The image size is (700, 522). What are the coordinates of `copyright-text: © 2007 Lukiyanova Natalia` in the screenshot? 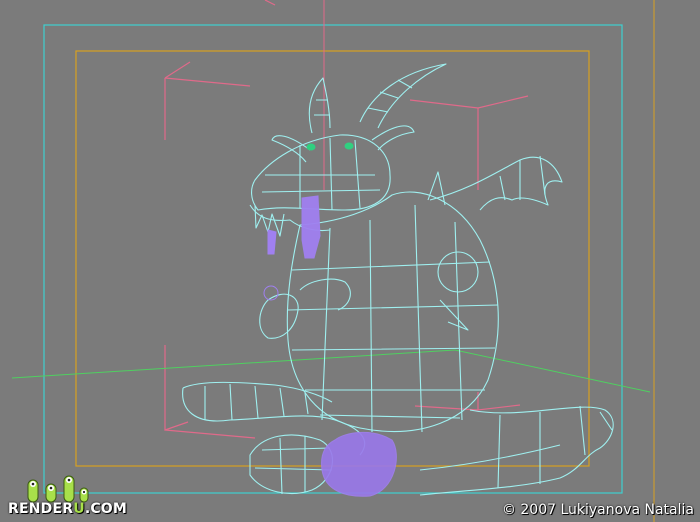 It's located at (597, 510).